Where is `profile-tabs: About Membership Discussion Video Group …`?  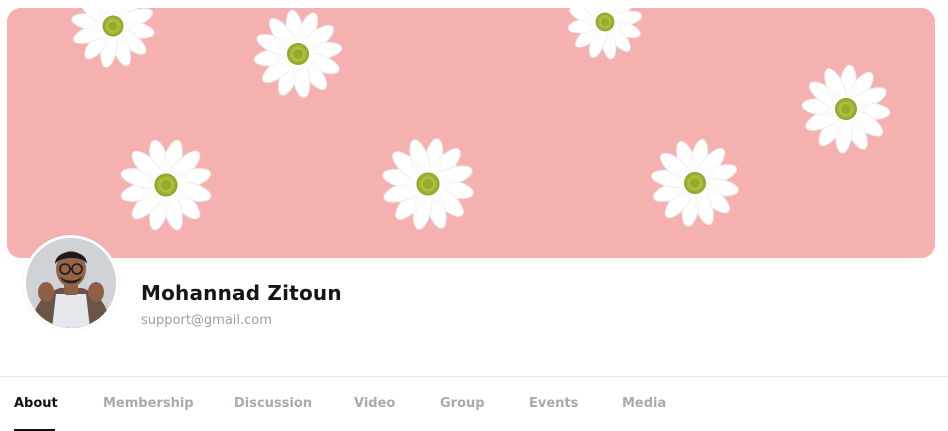 profile-tabs: About Membership Discussion Video Group … is located at coordinates (474, 404).